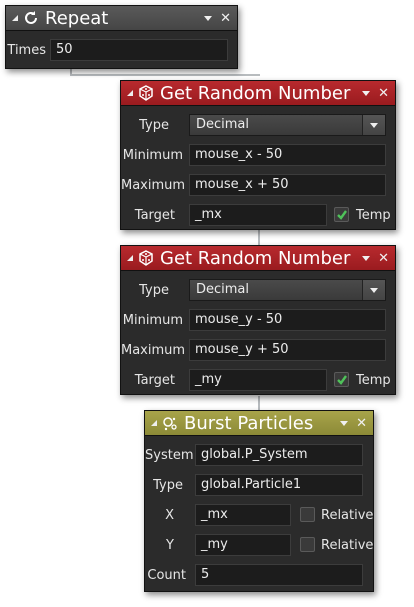 Image resolution: width=414 pixels, height=607 pixels. Describe the element at coordinates (169, 515) in the screenshot. I see `x-label: X` at that location.